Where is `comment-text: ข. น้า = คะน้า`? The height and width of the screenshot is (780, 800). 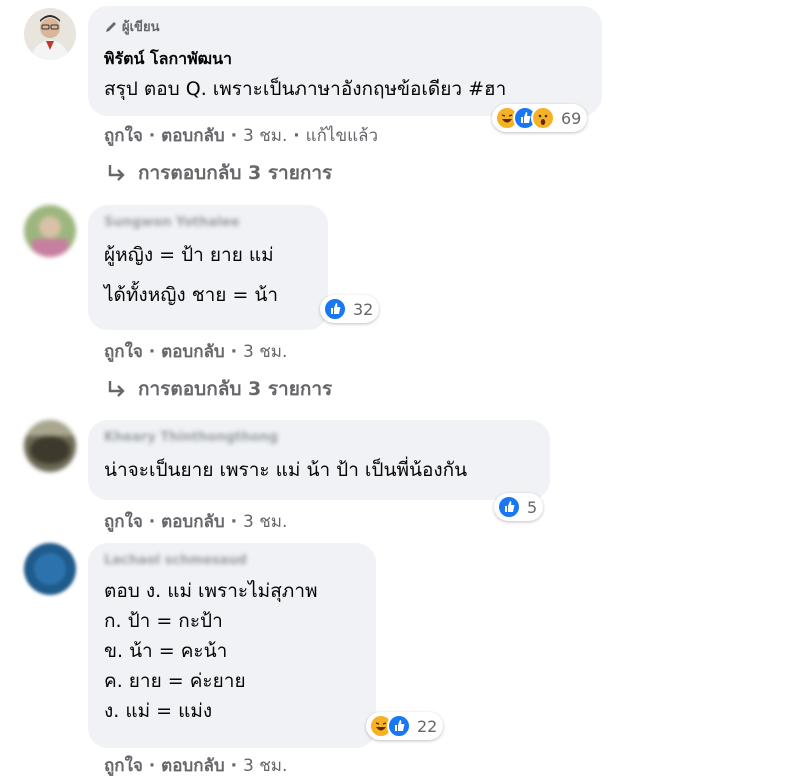
comment-text: ข. น้า = คะน้า is located at coordinates (166, 651).